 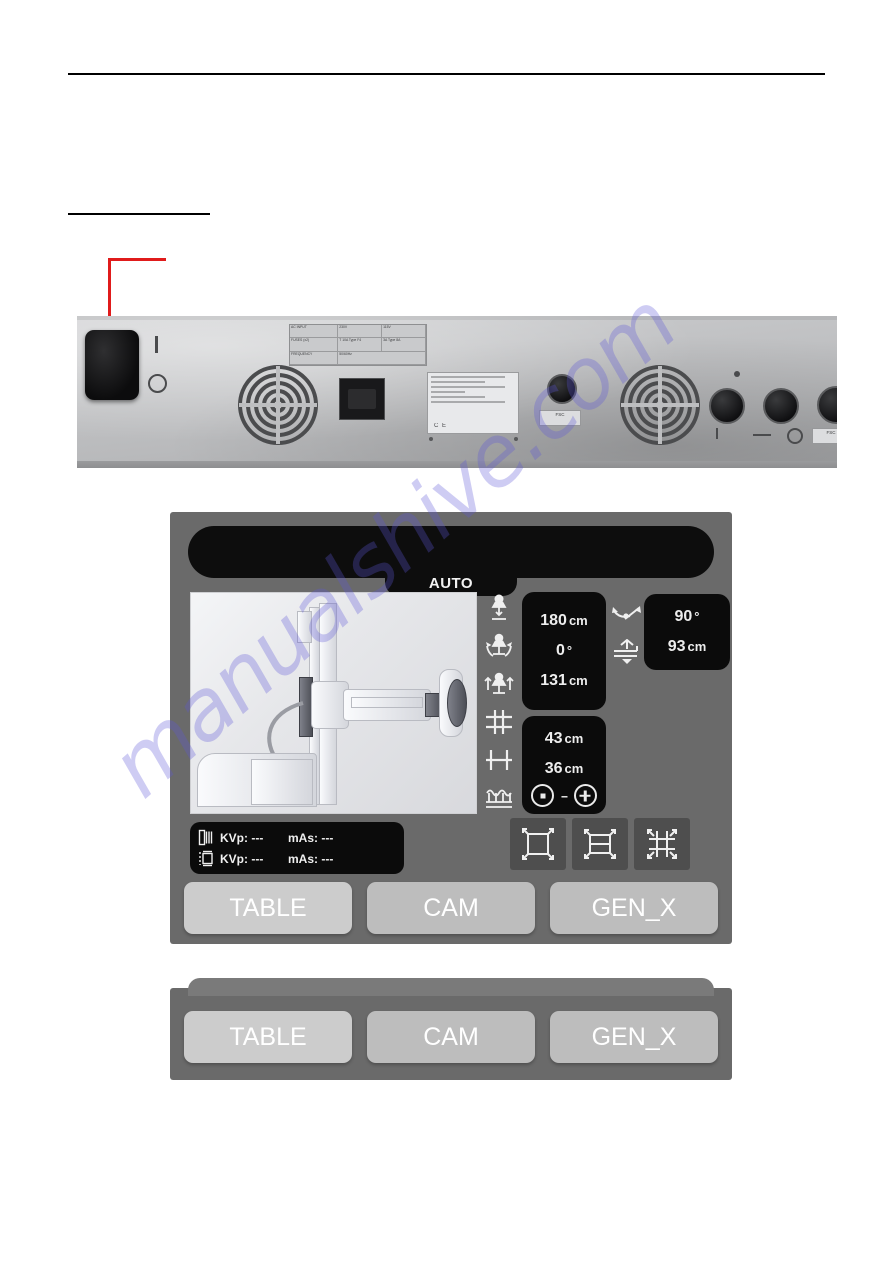 I want to click on minus-icon, so click(x=543, y=795).